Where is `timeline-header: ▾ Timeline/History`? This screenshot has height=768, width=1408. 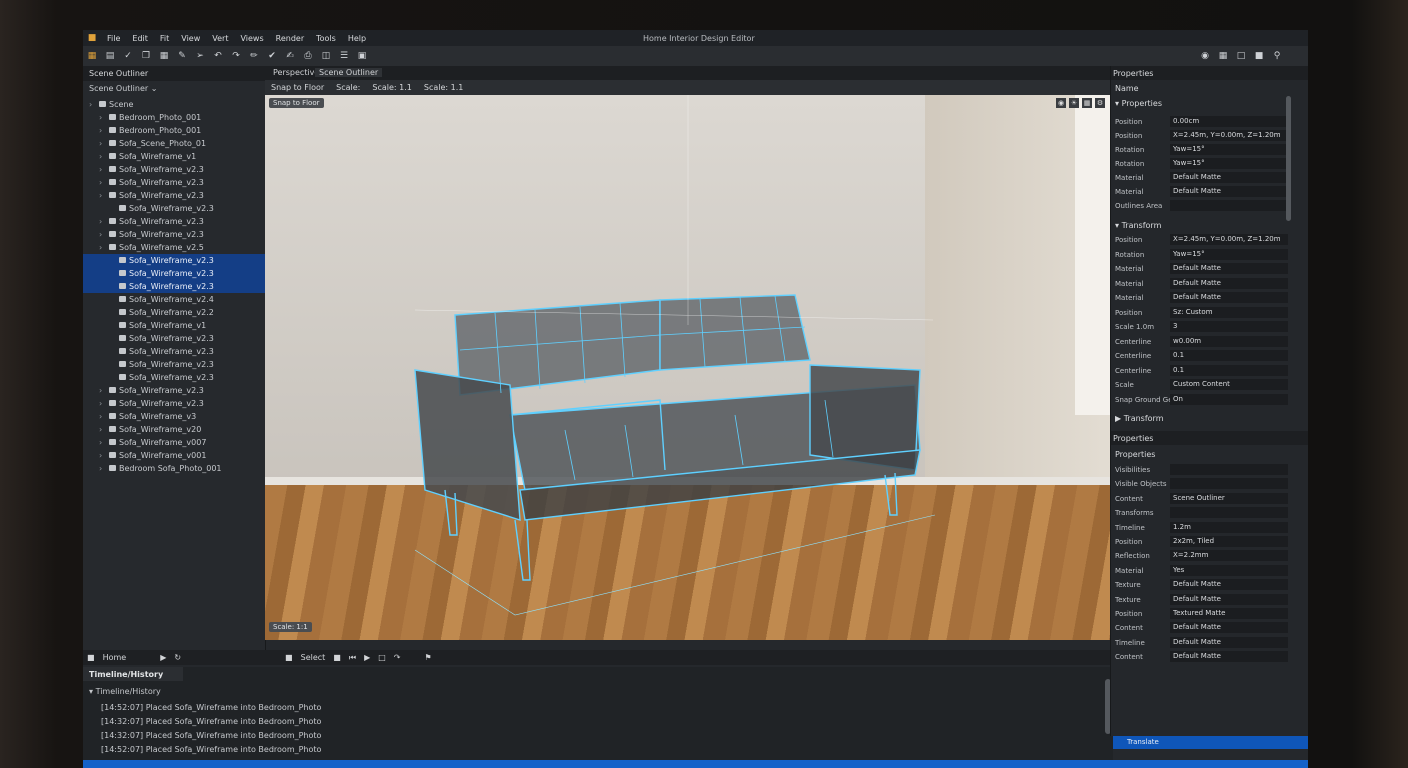
timeline-header: ▾ Timeline/History is located at coordinates (125, 691).